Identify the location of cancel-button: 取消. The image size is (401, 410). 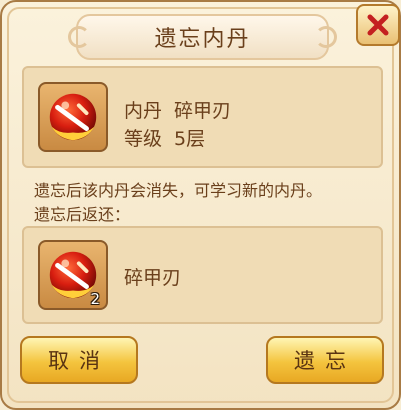
(79, 360).